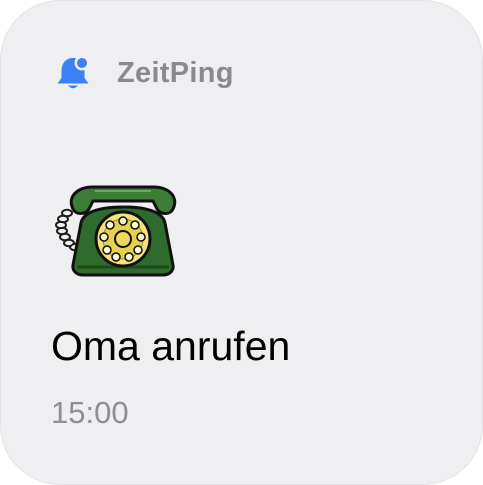 The width and height of the screenshot is (483, 485). I want to click on reminder-title: Oma anrufen, so click(171, 346).